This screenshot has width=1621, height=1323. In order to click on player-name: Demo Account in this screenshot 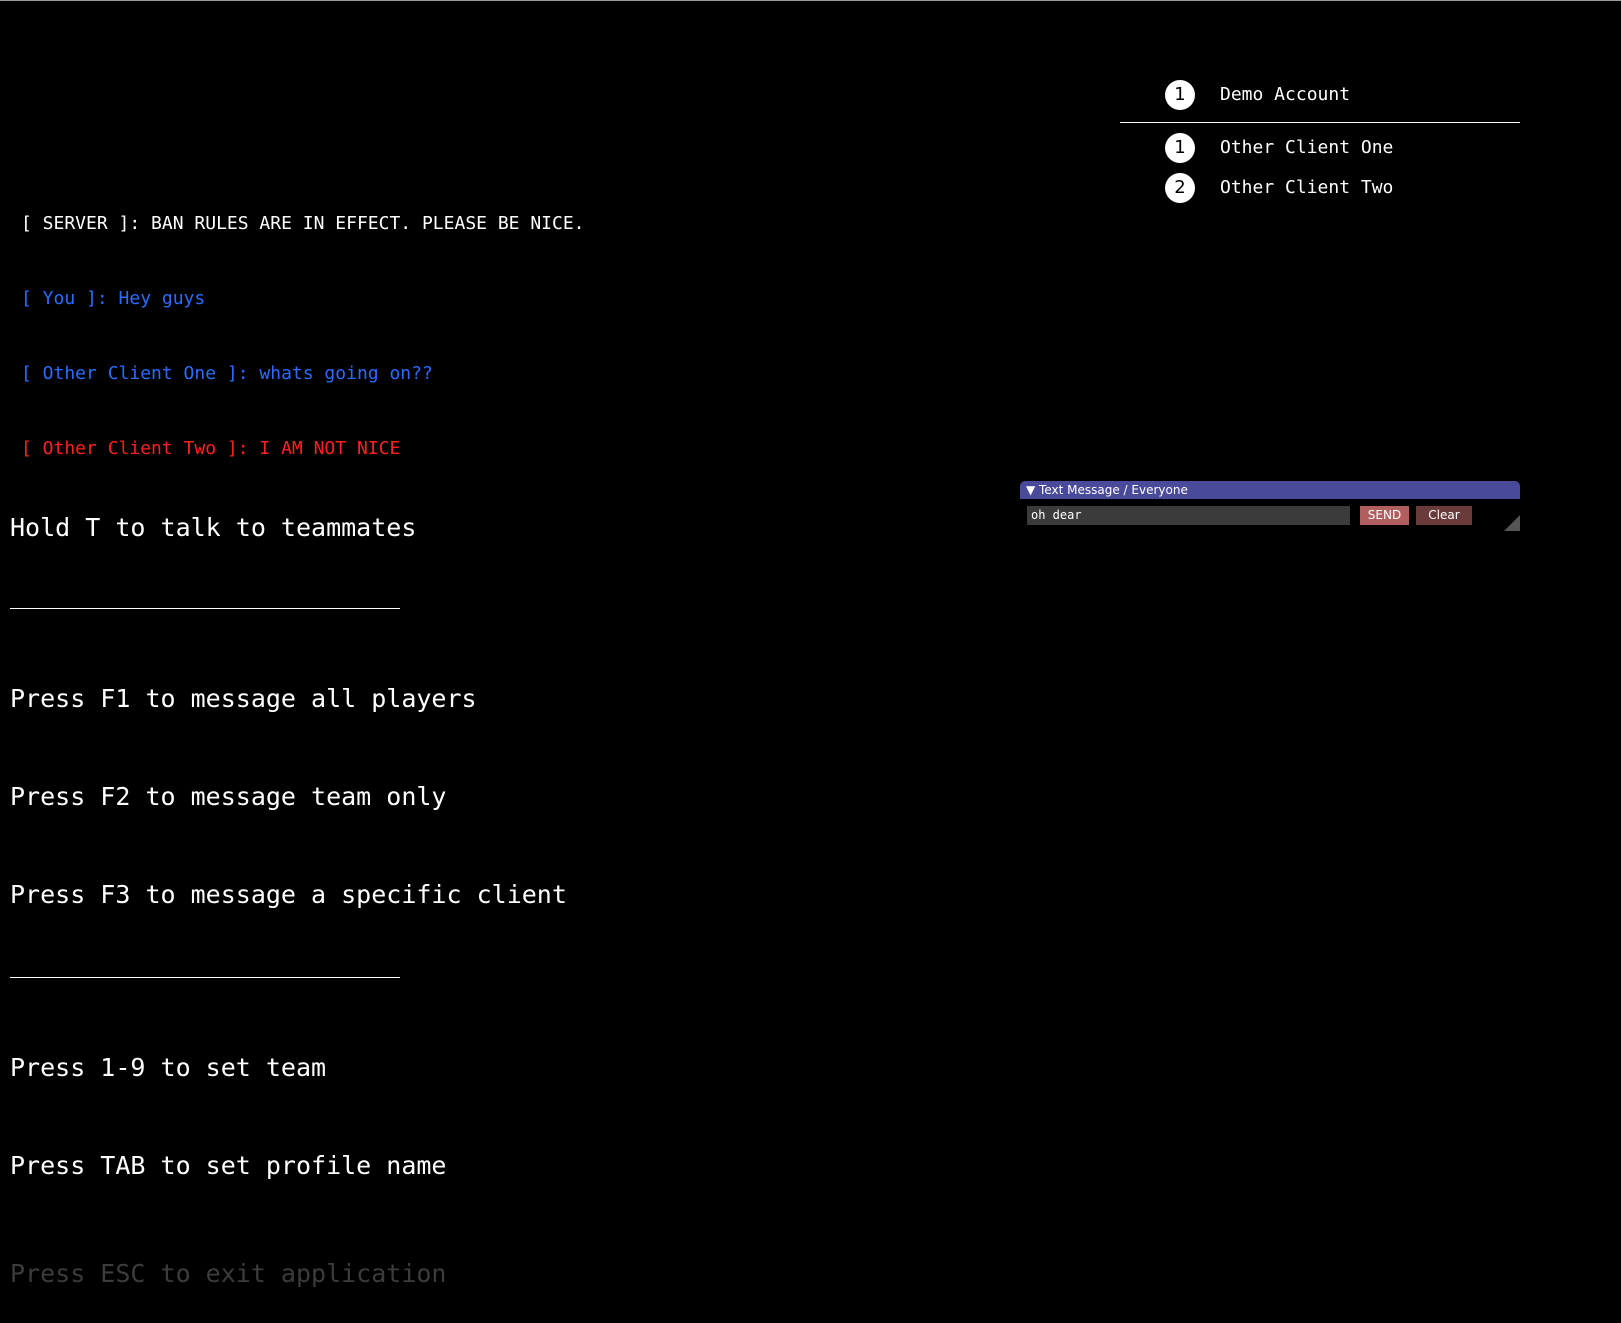, I will do `click(1285, 94)`.